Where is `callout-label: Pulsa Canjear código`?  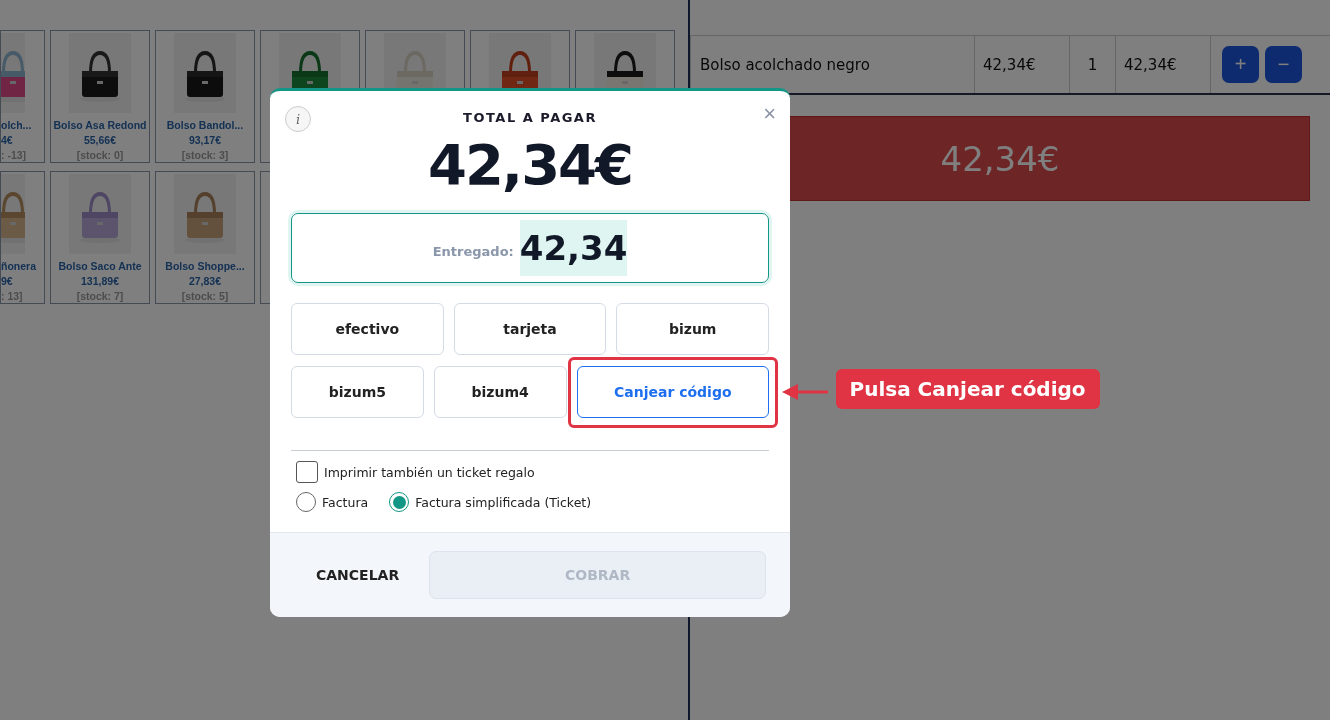
callout-label: Pulsa Canjear código is located at coordinates (967, 389).